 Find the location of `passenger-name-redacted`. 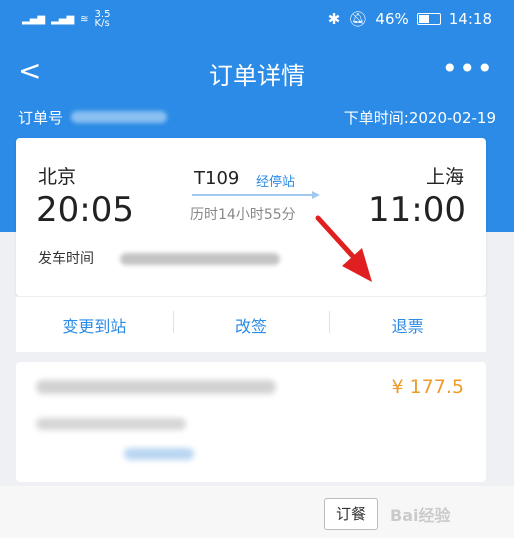

passenger-name-redacted is located at coordinates (156, 387).